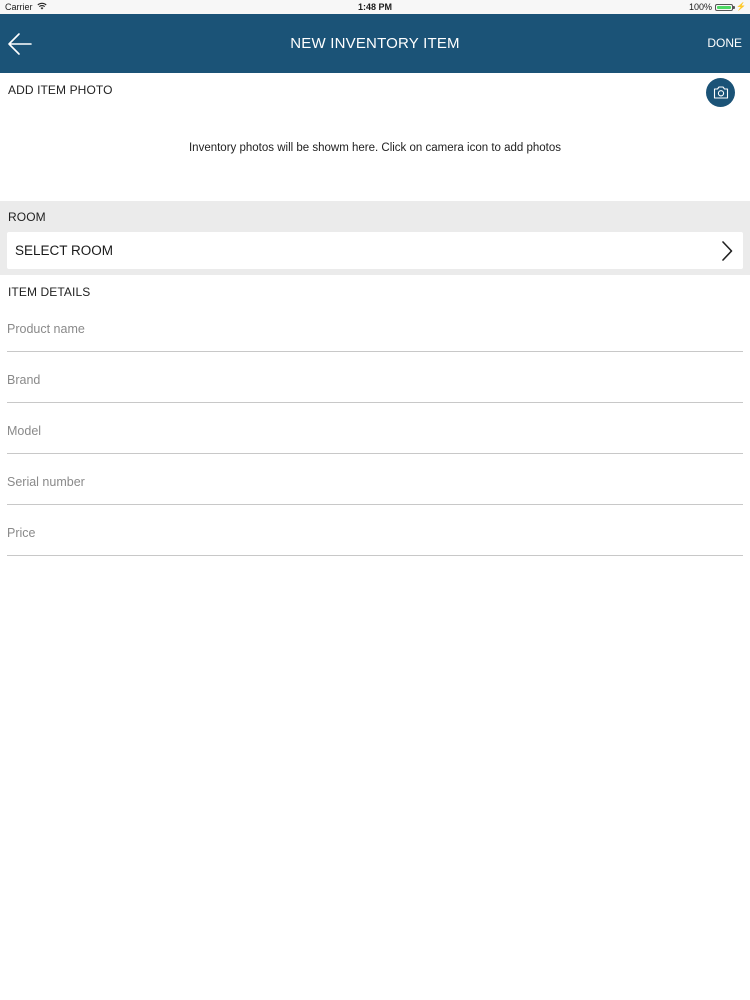  I want to click on charging-icon: ⚡, so click(741, 6).